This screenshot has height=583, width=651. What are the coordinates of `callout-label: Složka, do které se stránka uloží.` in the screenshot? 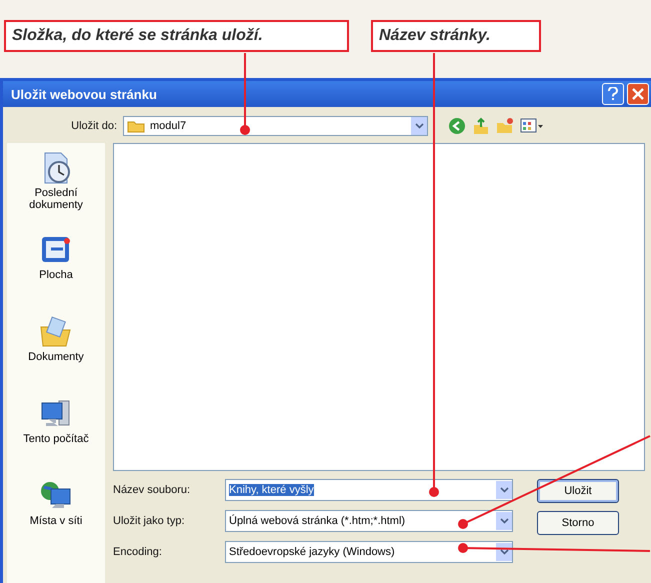 It's located at (176, 36).